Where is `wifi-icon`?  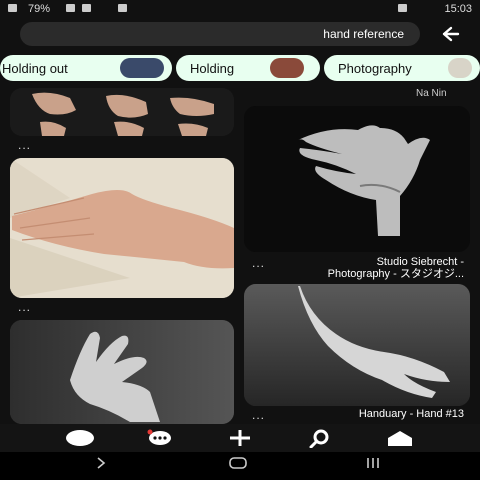
wifi-icon is located at coordinates (70, 8).